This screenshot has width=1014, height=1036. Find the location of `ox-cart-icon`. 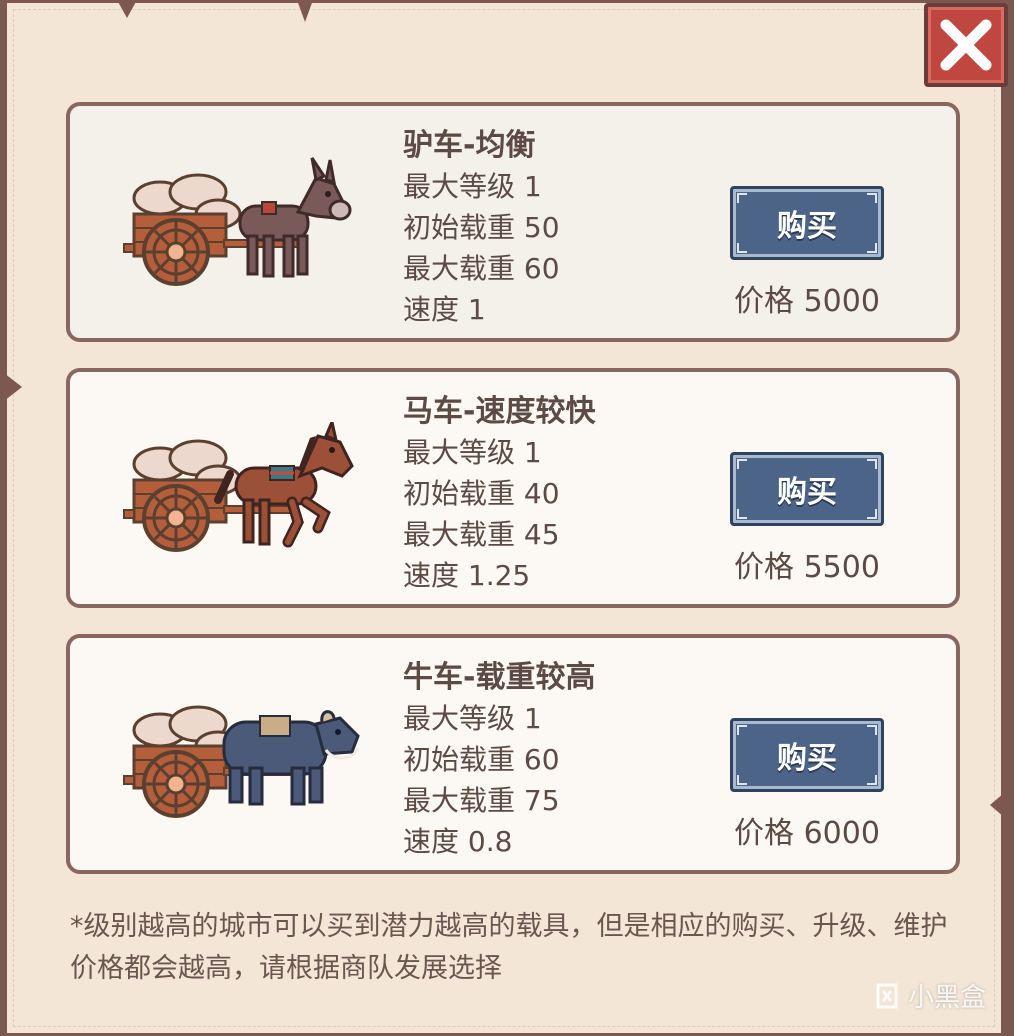

ox-cart-icon is located at coordinates (241, 761).